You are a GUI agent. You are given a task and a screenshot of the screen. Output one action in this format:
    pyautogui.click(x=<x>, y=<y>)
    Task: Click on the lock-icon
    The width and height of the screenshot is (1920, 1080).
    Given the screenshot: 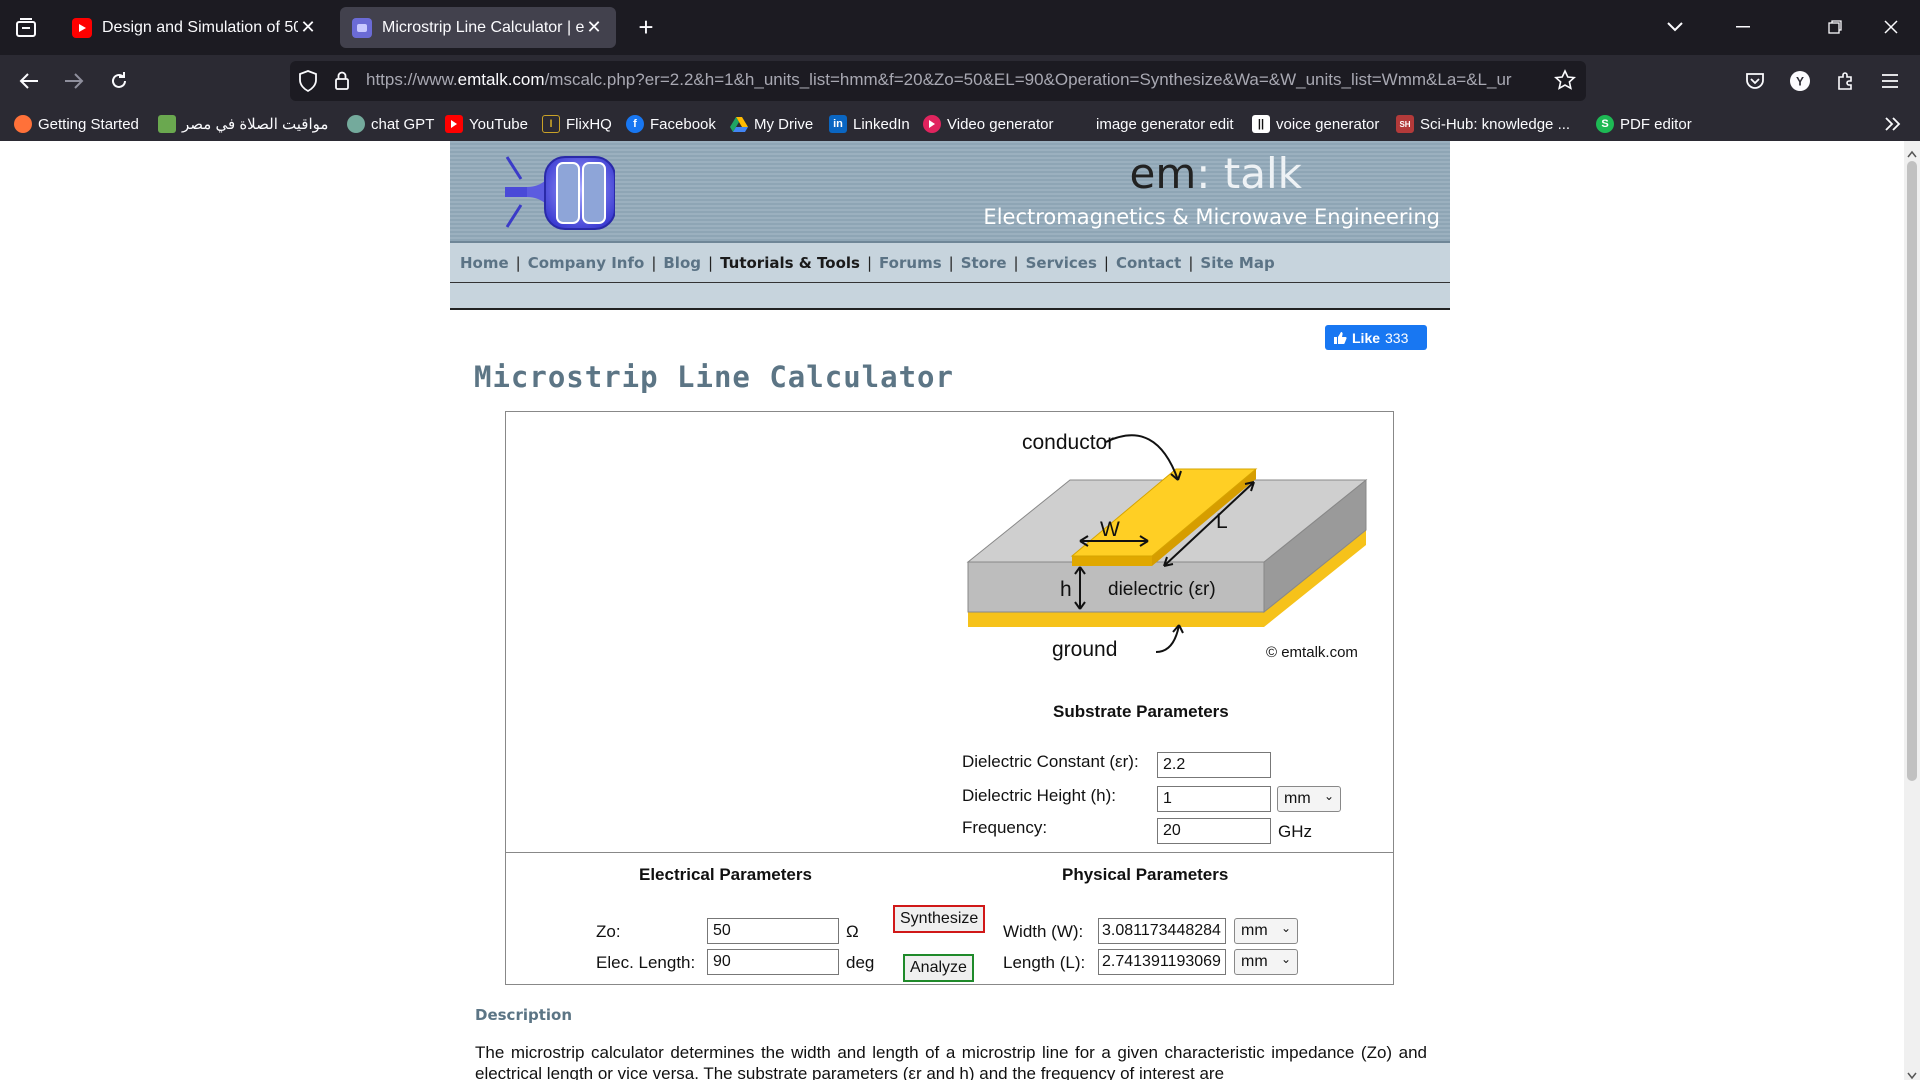 What is the action you would take?
    pyautogui.click(x=342, y=82)
    